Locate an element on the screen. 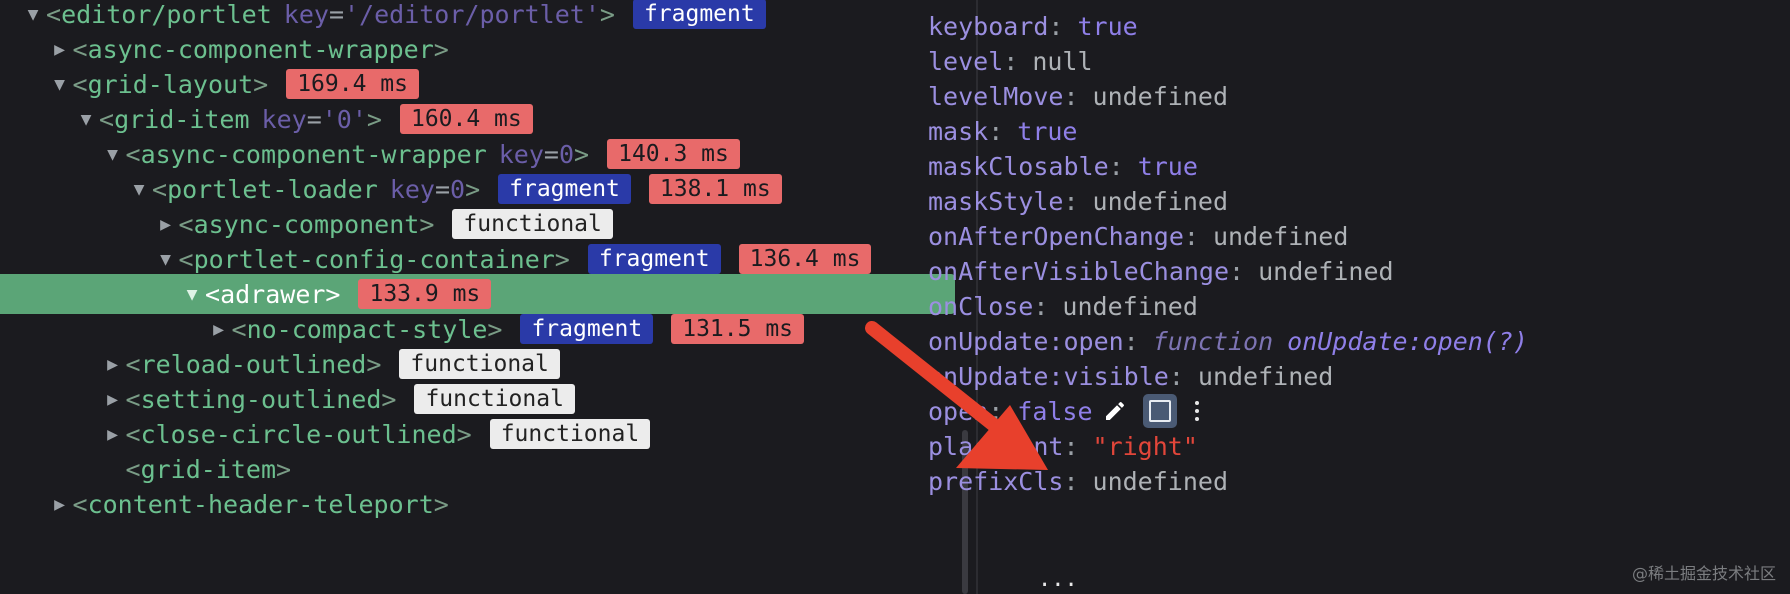 This screenshot has height=594, width=1790. render-time-badge: 136.4 ms is located at coordinates (805, 259).